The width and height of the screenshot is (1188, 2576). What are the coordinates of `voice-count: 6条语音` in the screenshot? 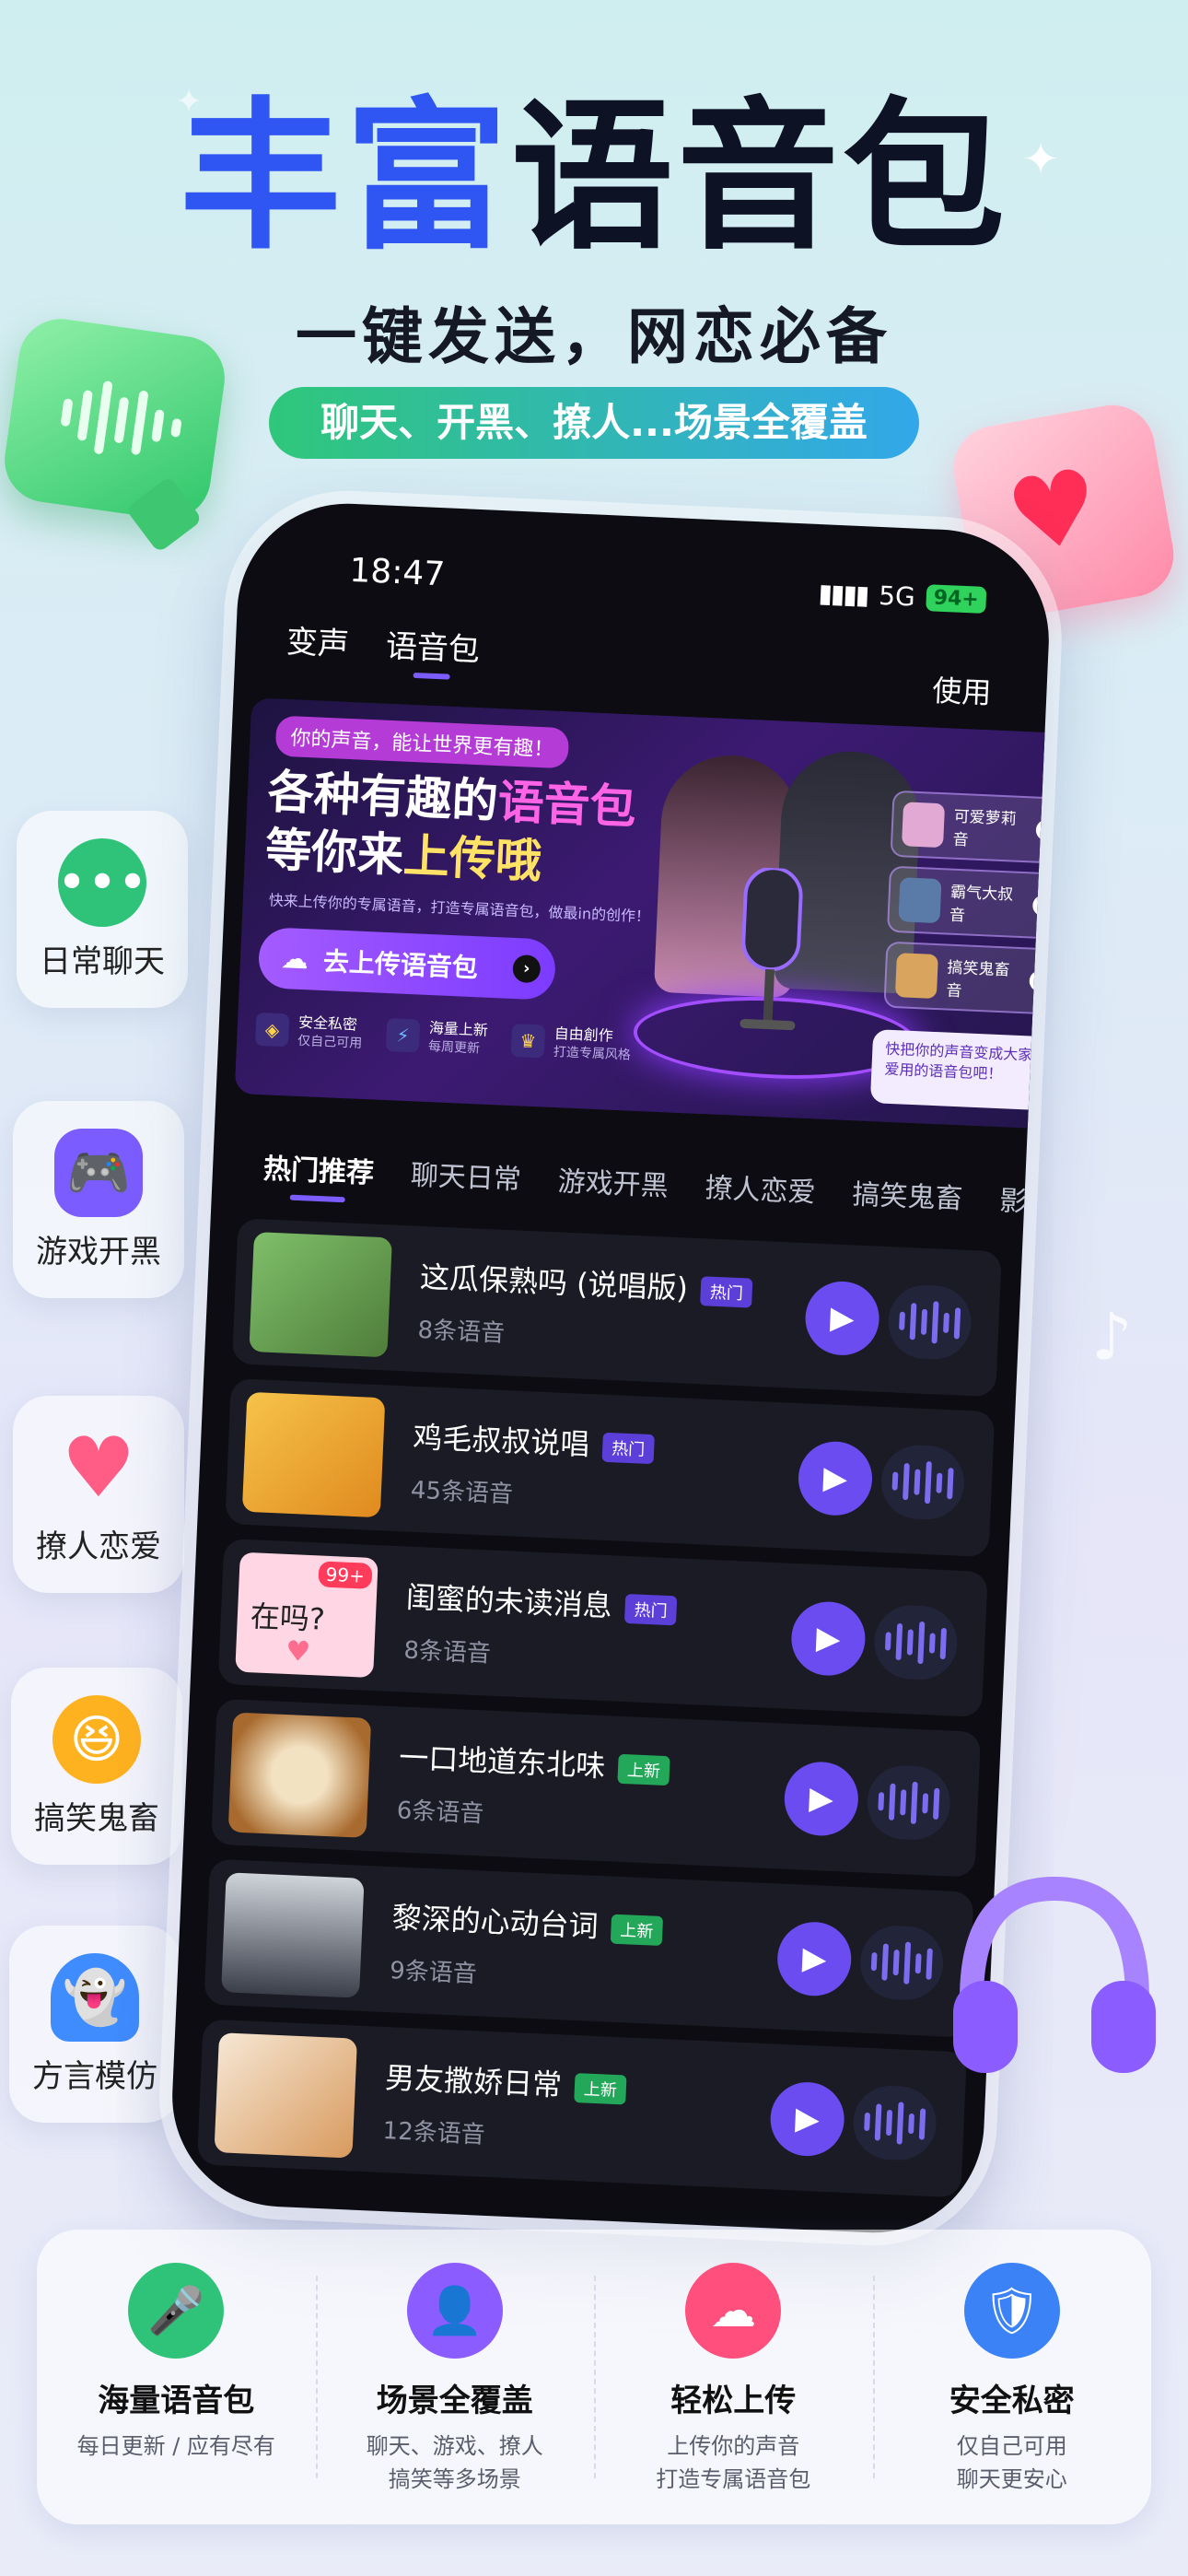 It's located at (440, 1813).